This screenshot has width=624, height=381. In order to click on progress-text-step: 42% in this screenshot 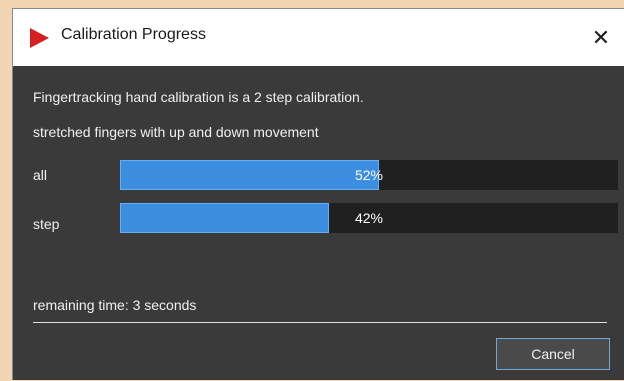, I will do `click(369, 218)`.